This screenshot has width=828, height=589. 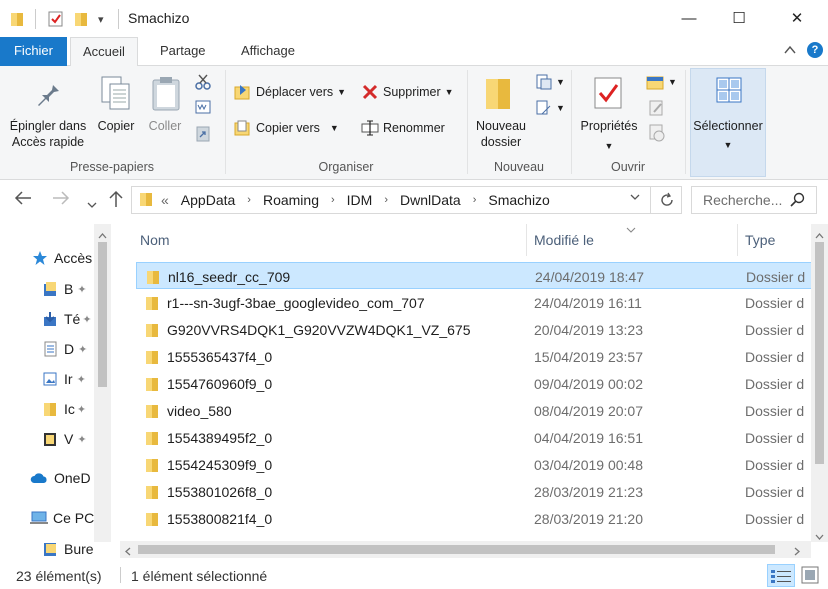 What do you see at coordinates (798, 201) in the screenshot?
I see `search-icon` at bounding box center [798, 201].